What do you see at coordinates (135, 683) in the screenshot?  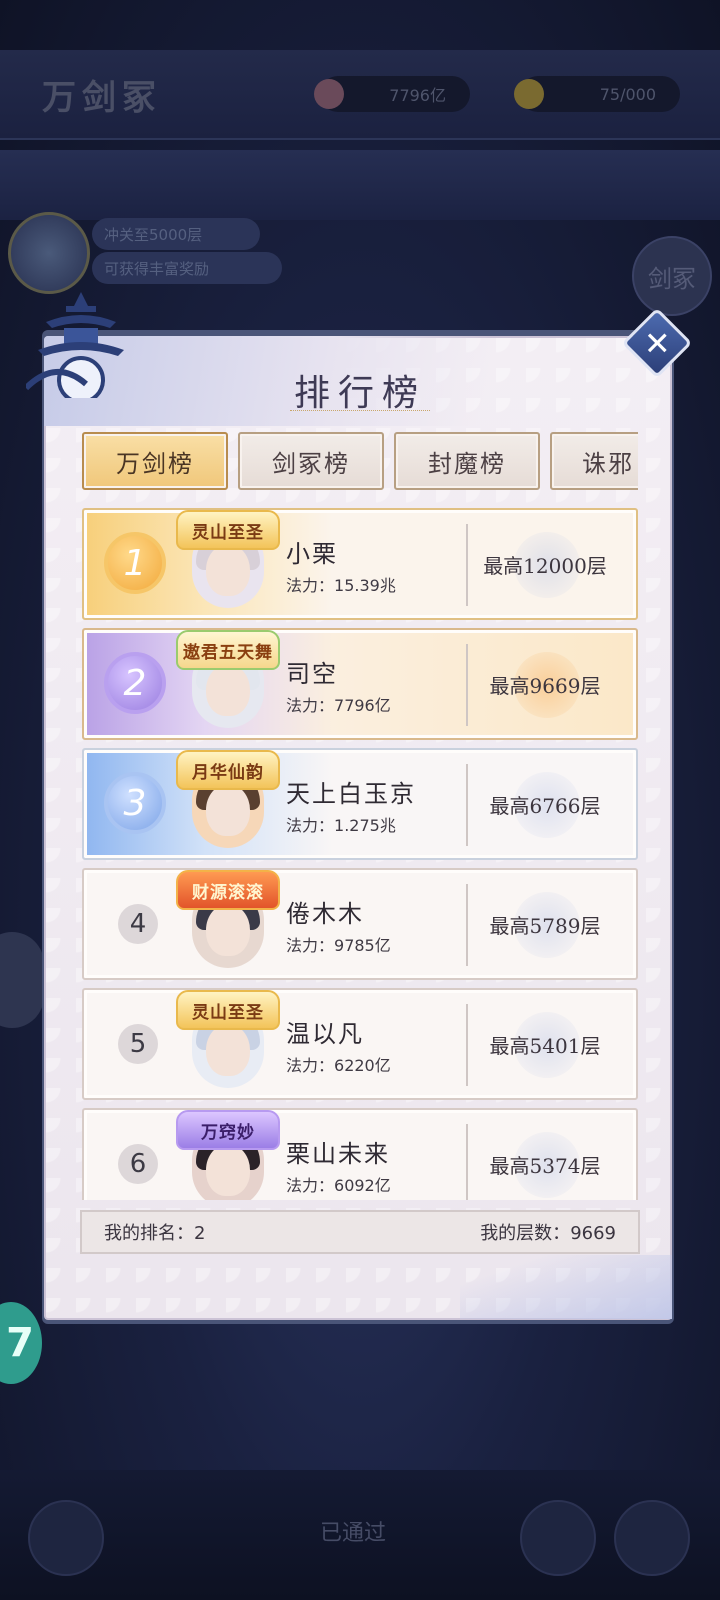 I see `rank-medal-purple: 2` at bounding box center [135, 683].